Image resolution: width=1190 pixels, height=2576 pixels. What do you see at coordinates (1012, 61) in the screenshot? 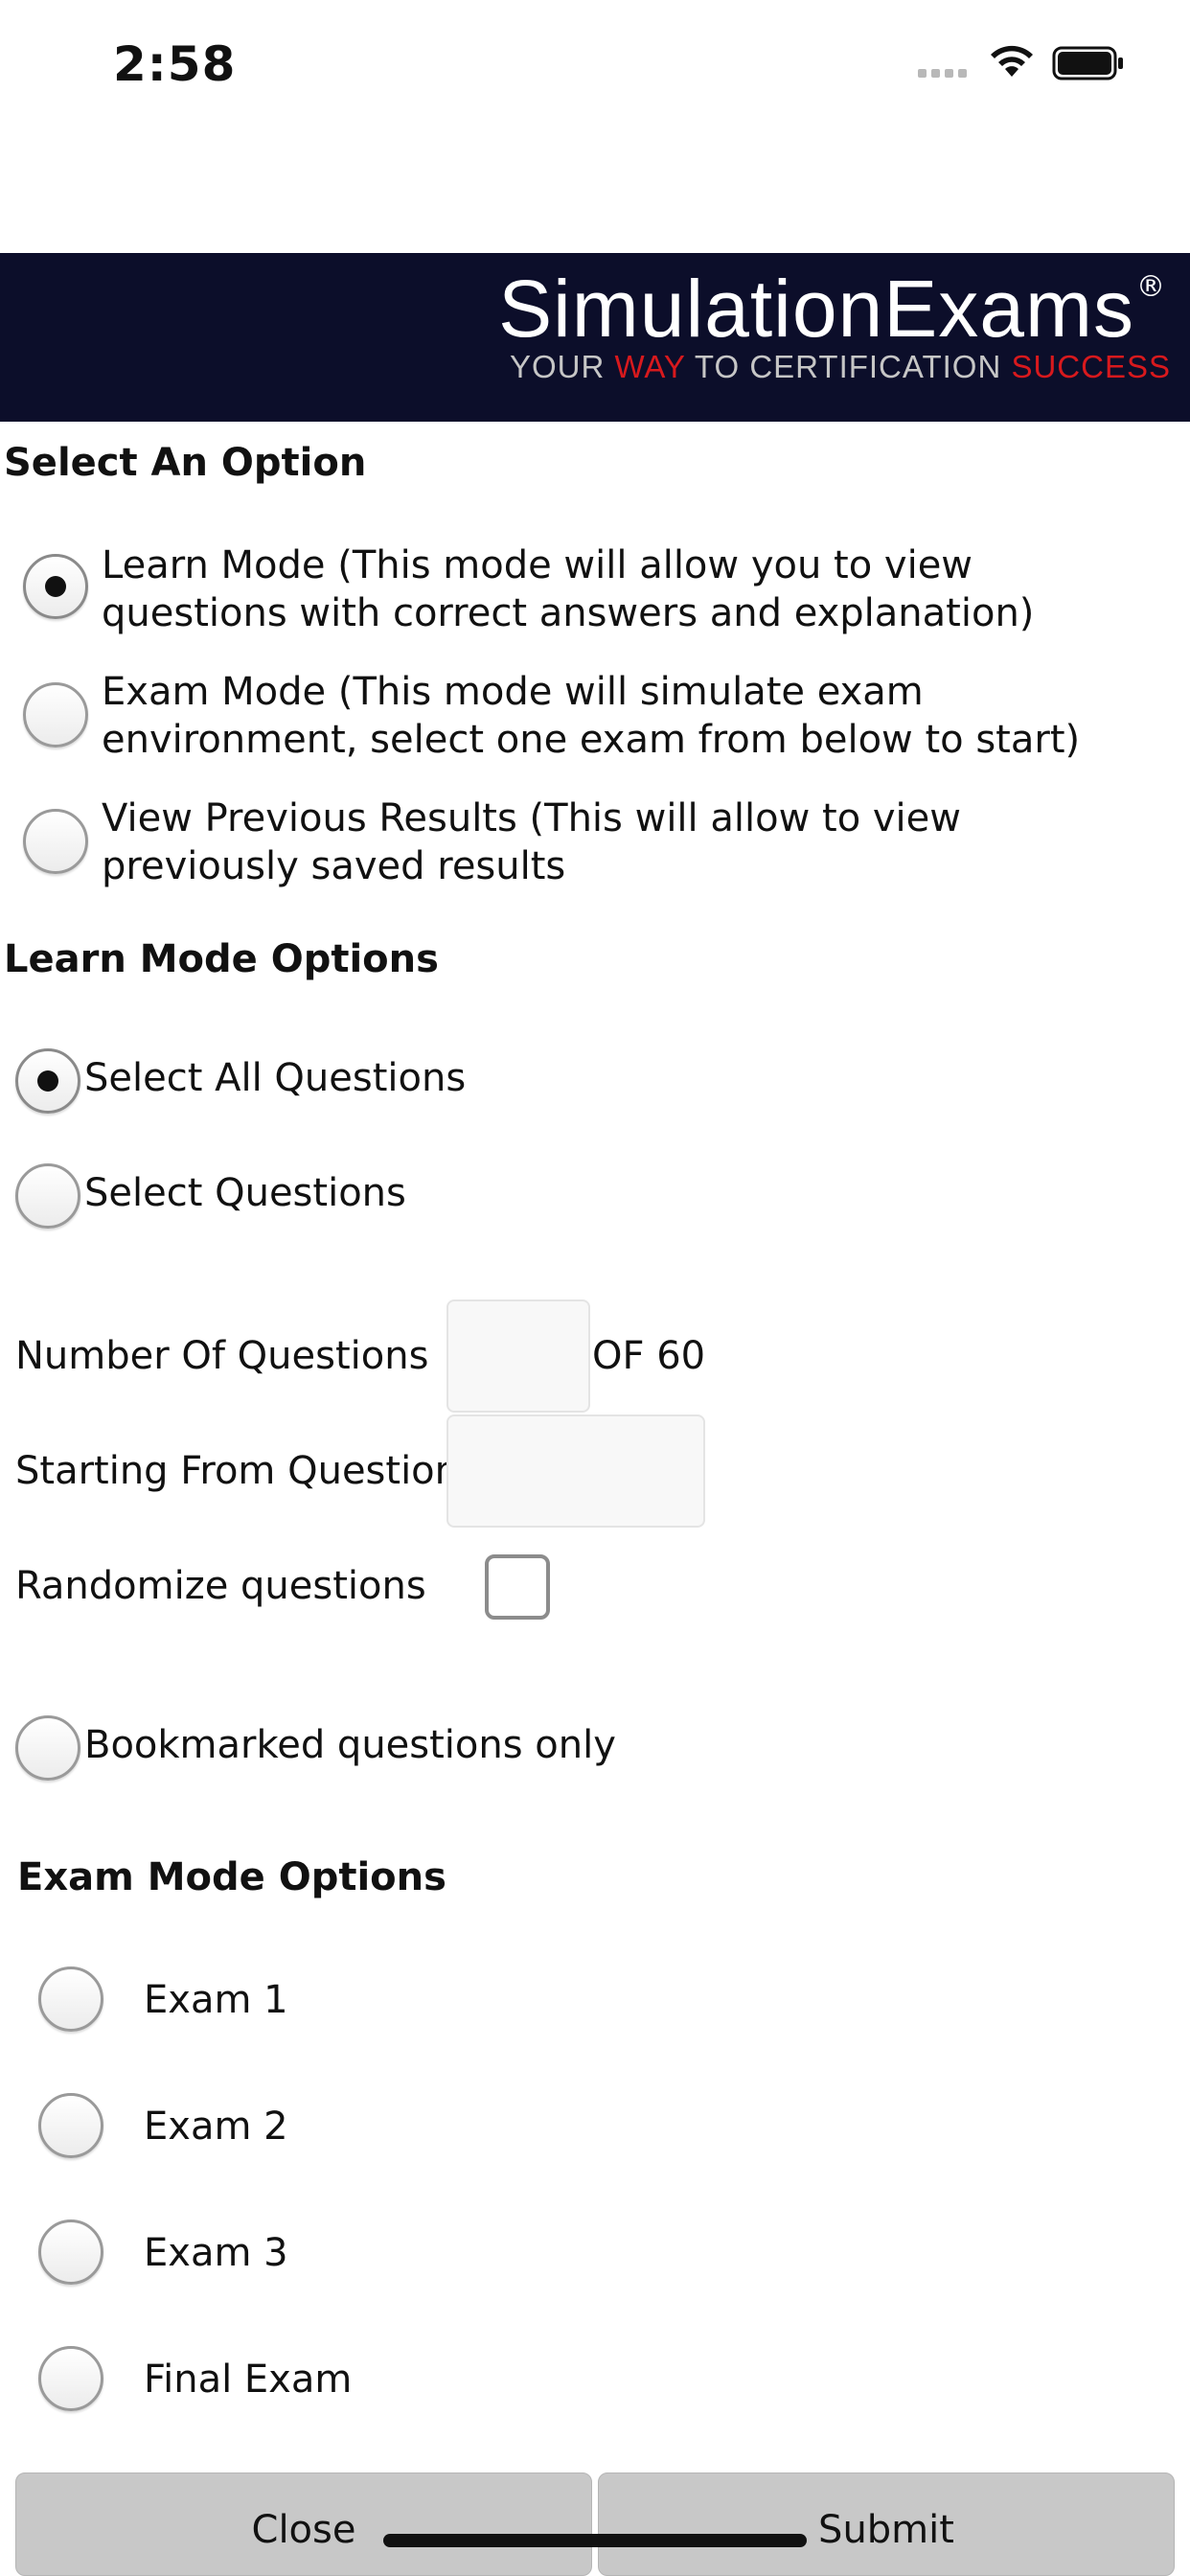
I see `wifi-icon` at bounding box center [1012, 61].